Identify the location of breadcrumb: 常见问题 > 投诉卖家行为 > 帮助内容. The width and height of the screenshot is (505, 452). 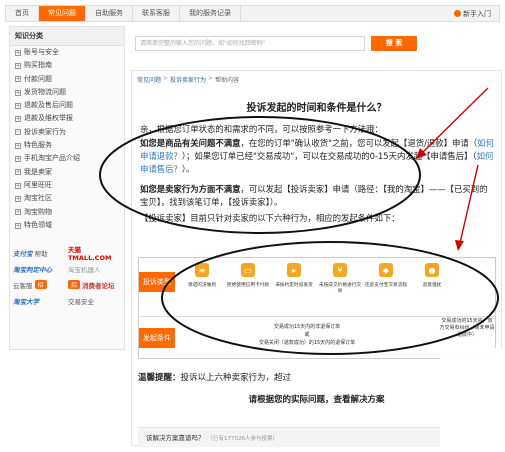
(188, 79).